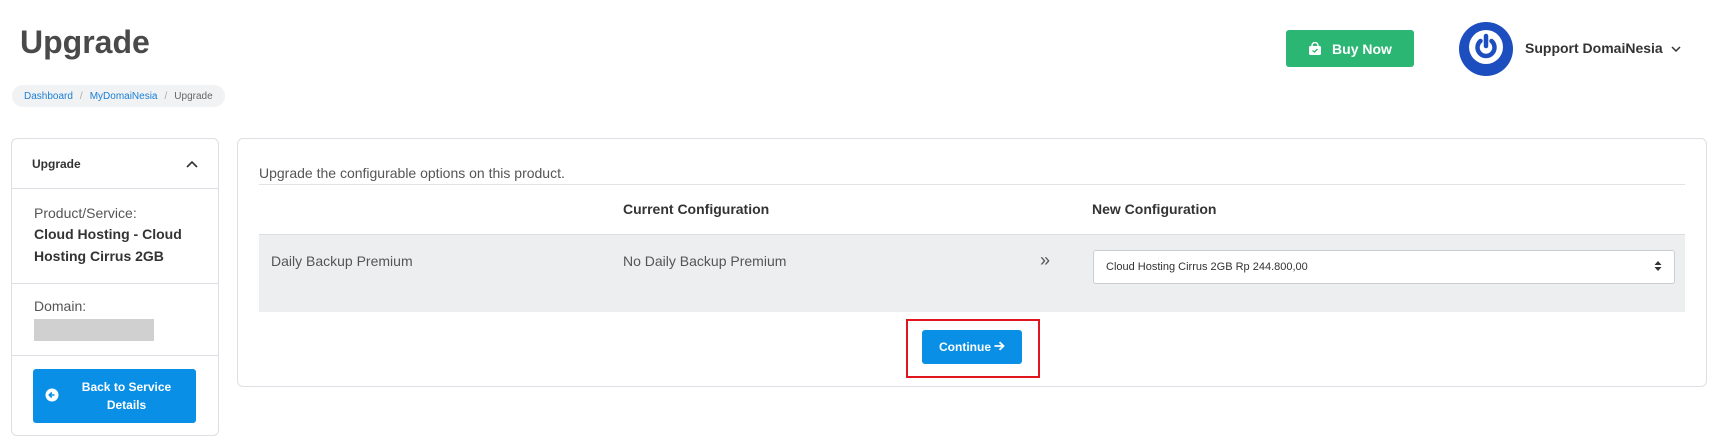  What do you see at coordinates (965, 347) in the screenshot?
I see `continue-label: Continue` at bounding box center [965, 347].